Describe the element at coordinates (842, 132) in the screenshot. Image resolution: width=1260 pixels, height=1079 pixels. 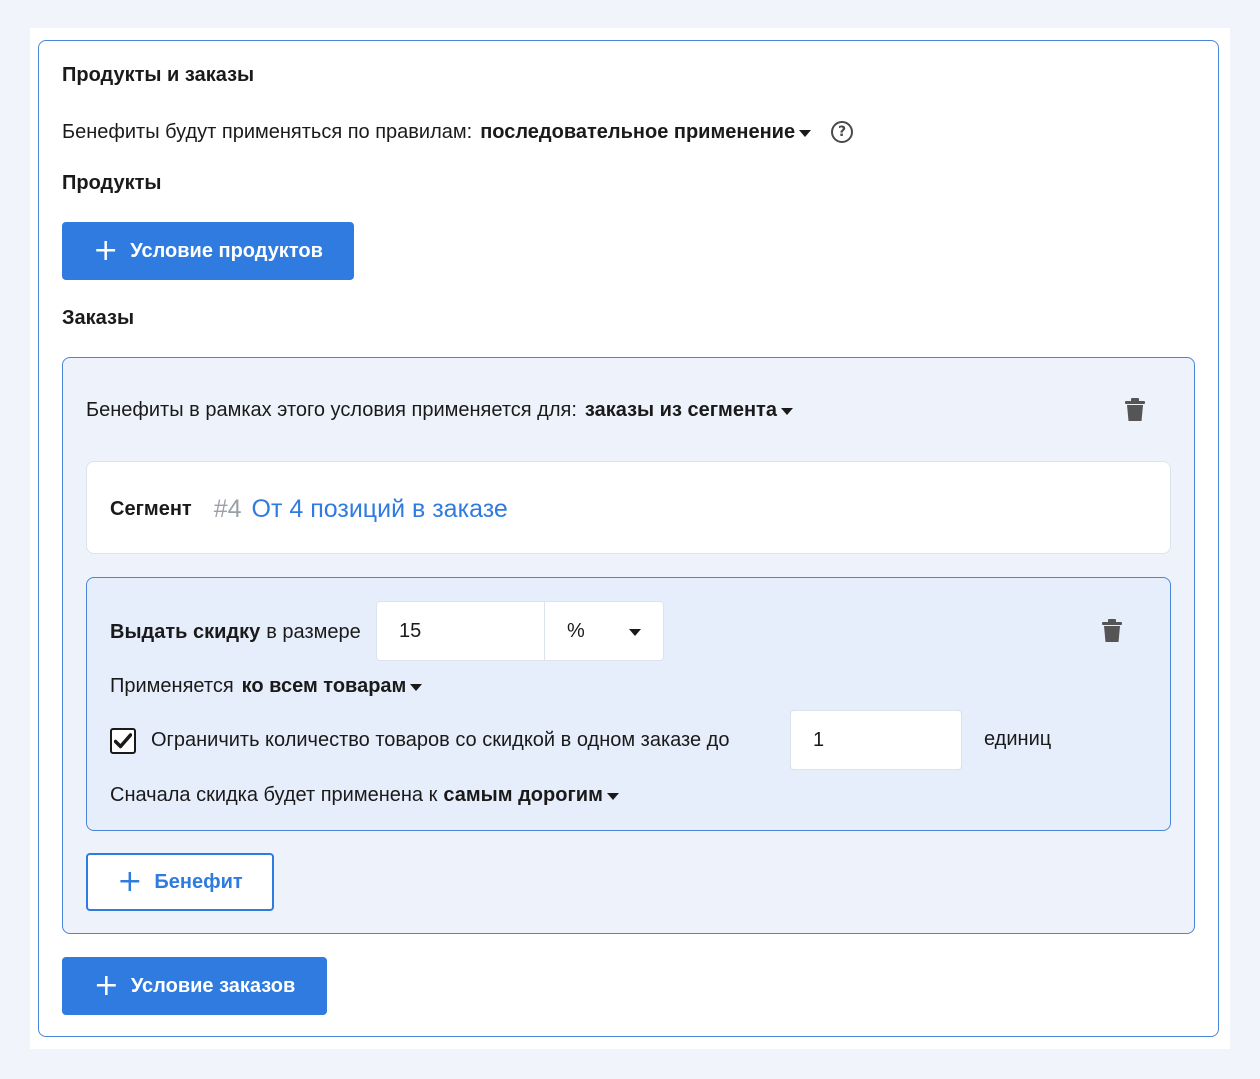
I see `help-icon: ?` at that location.